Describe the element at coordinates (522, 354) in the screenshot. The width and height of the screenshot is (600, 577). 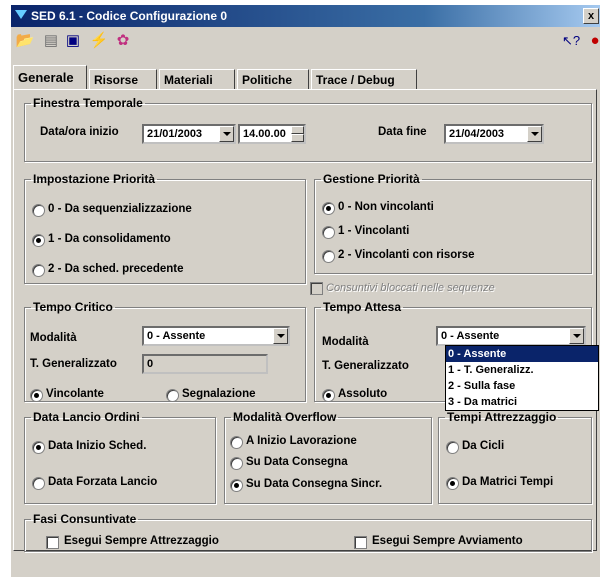
I see `dropdown-option: 0 - Assente` at that location.